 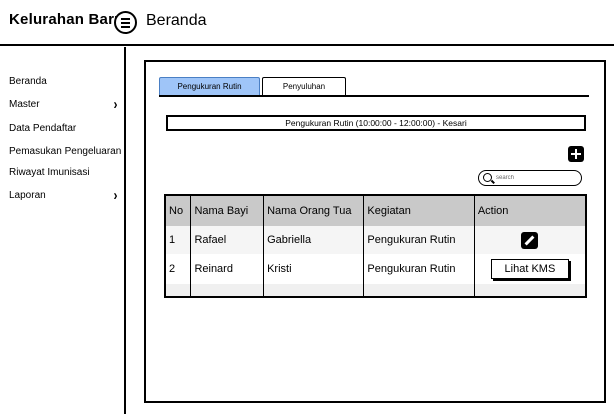 I want to click on column-header-nama-orang-tua: Nama Orang Tua, so click(x=313, y=210).